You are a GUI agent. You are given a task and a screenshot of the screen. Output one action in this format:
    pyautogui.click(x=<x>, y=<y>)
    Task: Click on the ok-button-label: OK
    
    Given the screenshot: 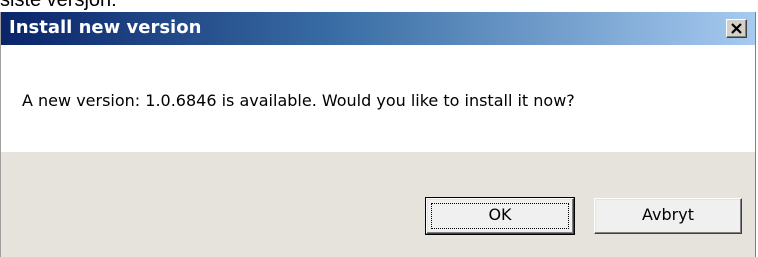 What is the action you would take?
    pyautogui.click(x=500, y=214)
    